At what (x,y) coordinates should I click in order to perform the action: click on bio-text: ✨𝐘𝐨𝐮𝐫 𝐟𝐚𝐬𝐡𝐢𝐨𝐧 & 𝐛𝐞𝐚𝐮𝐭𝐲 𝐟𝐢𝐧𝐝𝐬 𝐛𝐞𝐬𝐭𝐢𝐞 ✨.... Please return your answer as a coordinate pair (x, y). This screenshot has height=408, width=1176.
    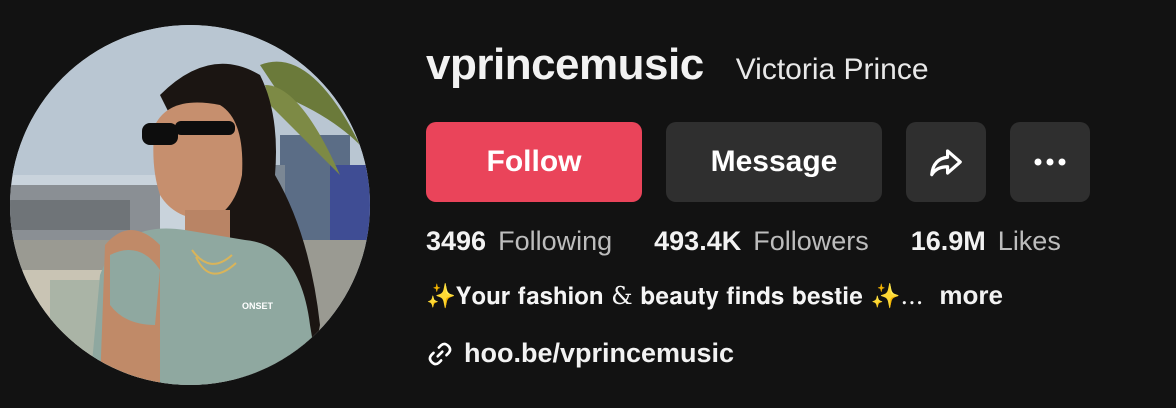
    Looking at the image, I should click on (675, 295).